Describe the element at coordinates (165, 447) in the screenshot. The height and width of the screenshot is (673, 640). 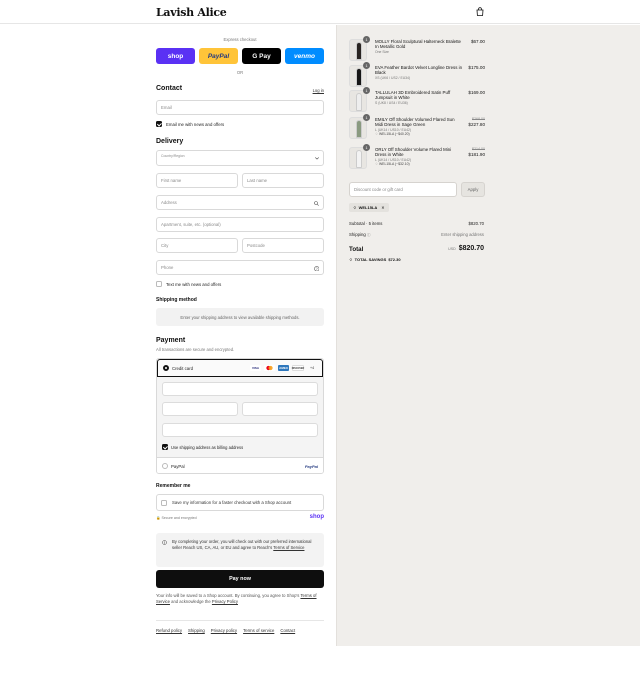
I see `billing-same-checkbox` at that location.